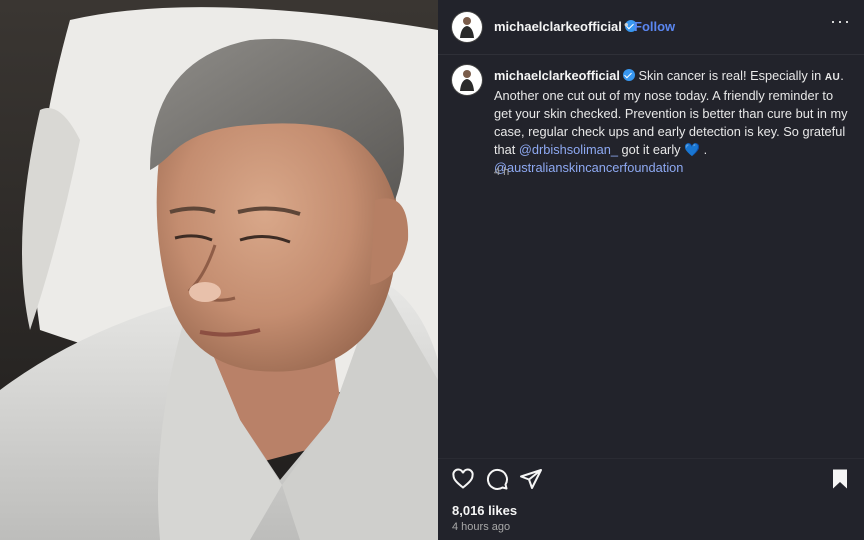 The image size is (864, 540). What do you see at coordinates (531, 479) in the screenshot?
I see `share-icon` at bounding box center [531, 479].